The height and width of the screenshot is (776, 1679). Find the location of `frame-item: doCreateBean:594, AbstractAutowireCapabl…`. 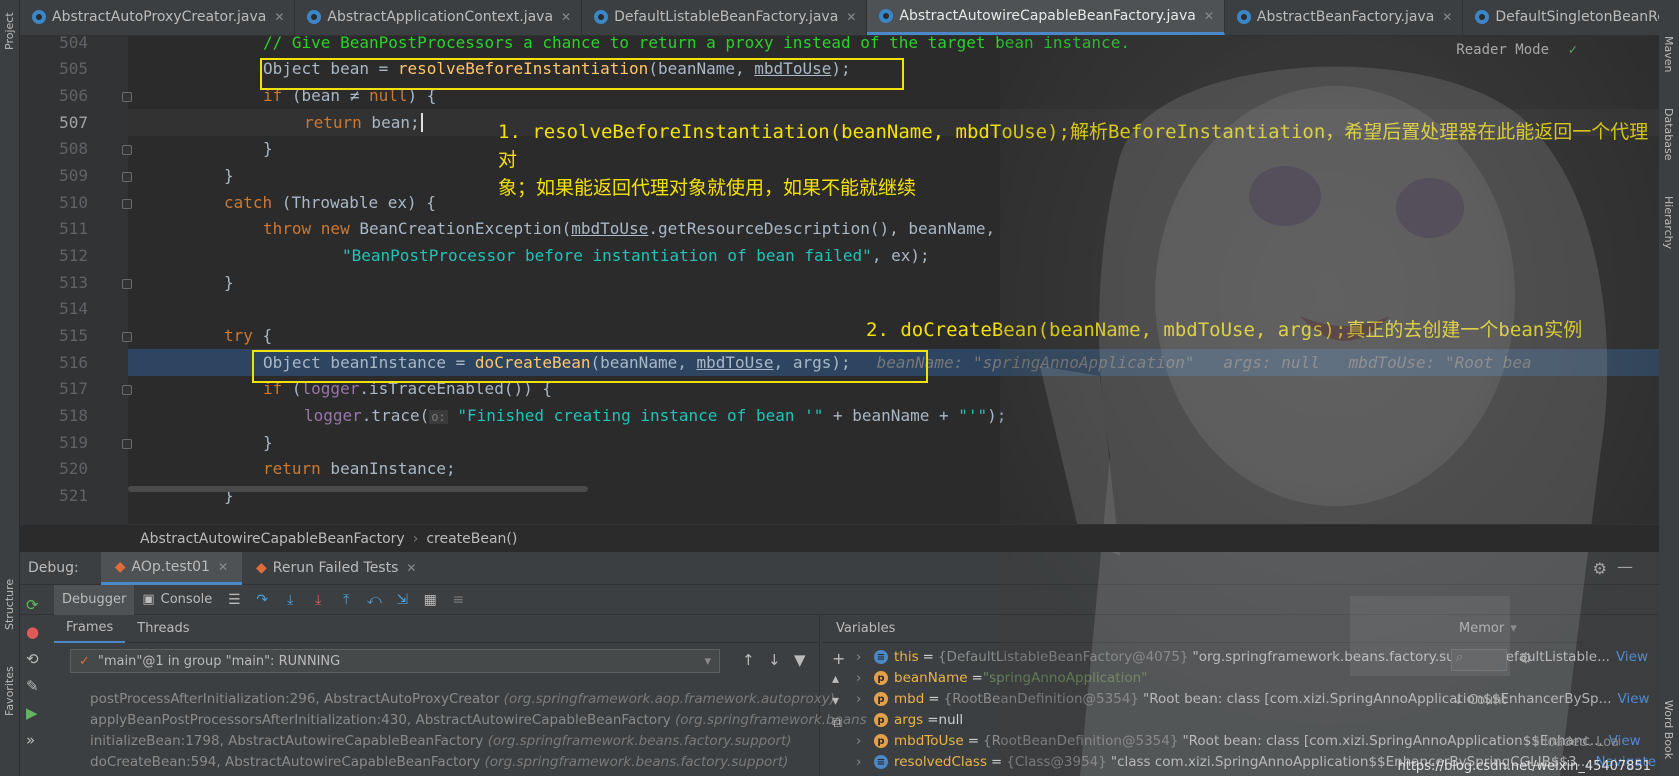

frame-item: doCreateBean:594, AbstractAutowireCapabl… is located at coordinates (439, 762).